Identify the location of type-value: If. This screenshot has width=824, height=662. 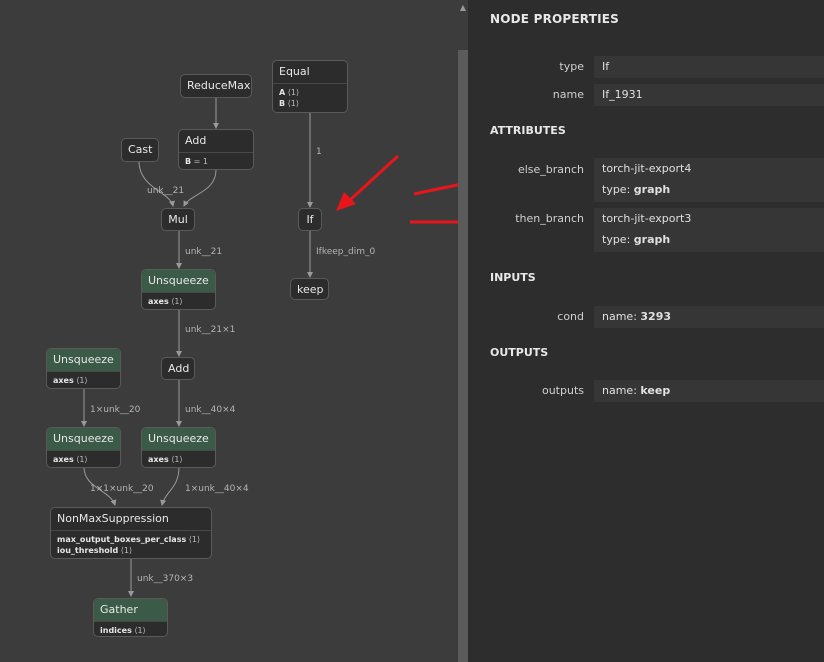
(709, 67).